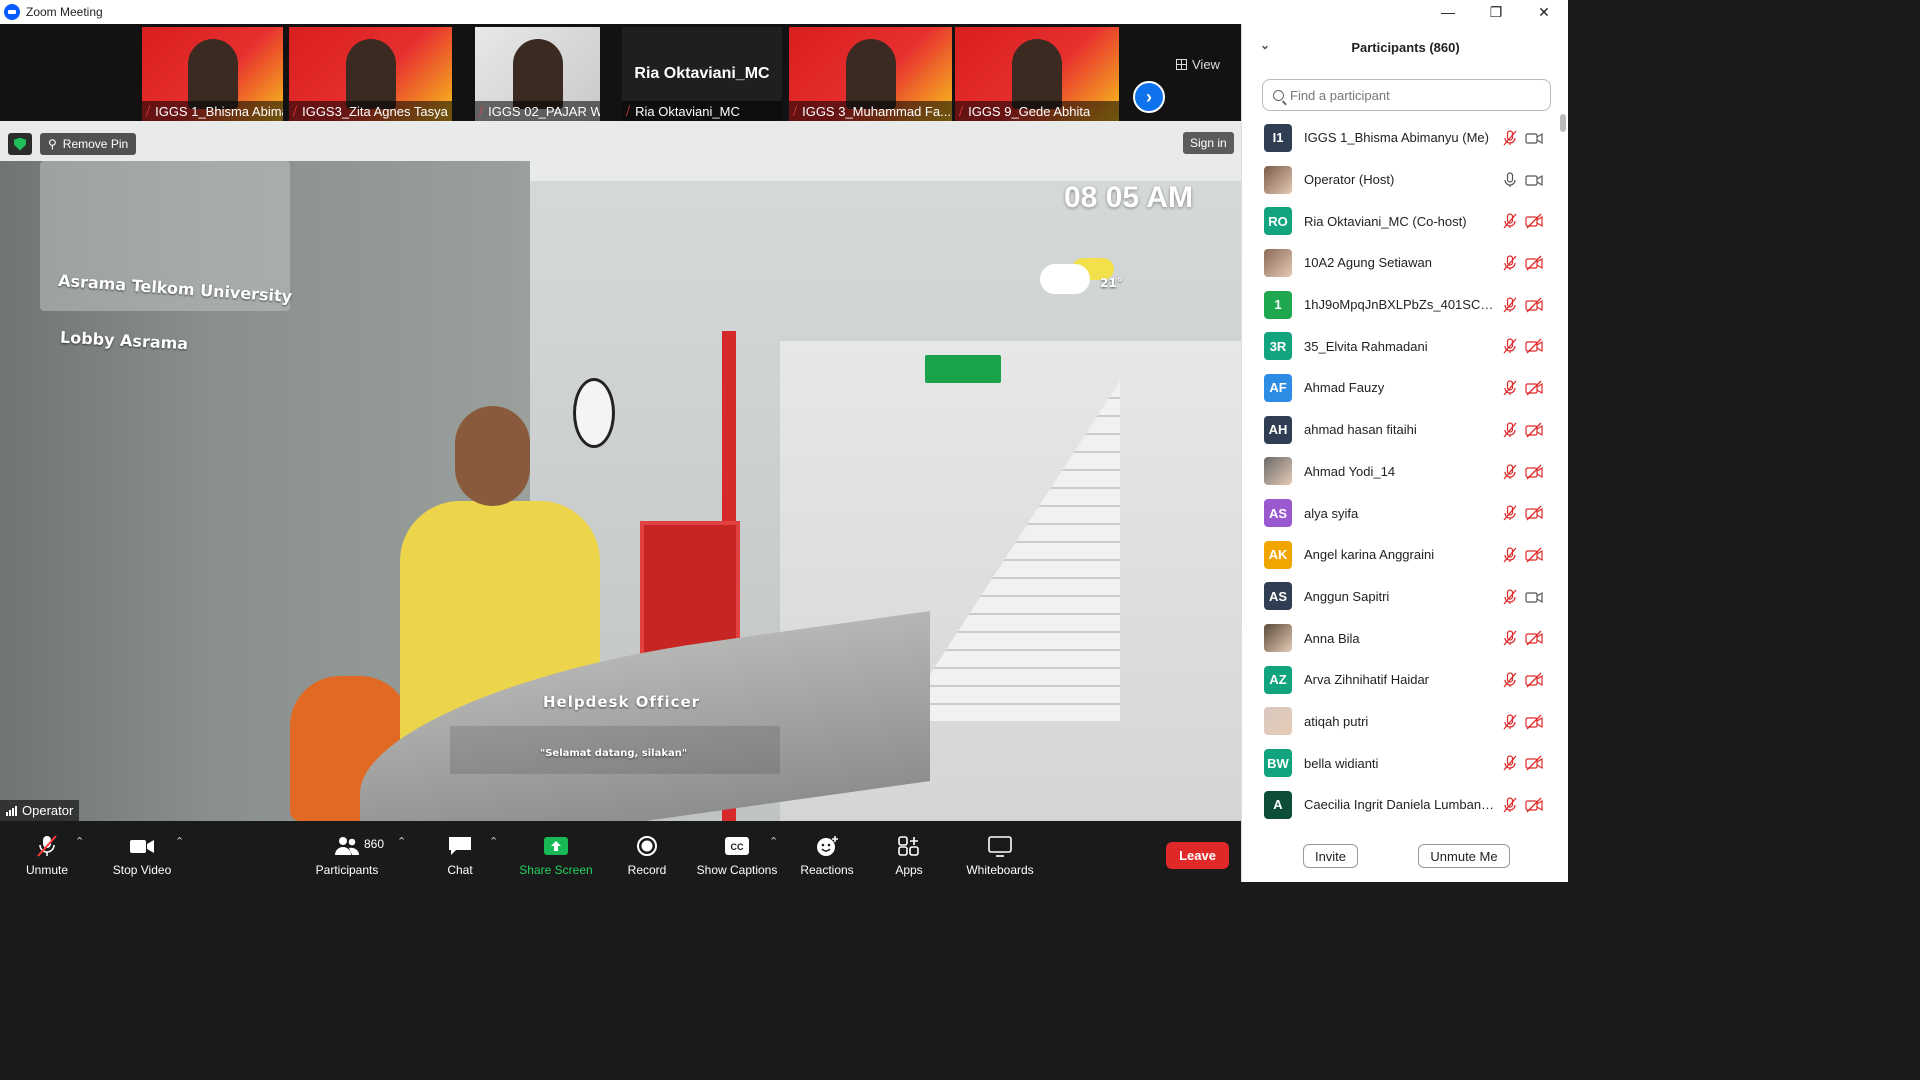 The width and height of the screenshot is (1920, 1080). I want to click on chat-button: Chat, so click(460, 851).